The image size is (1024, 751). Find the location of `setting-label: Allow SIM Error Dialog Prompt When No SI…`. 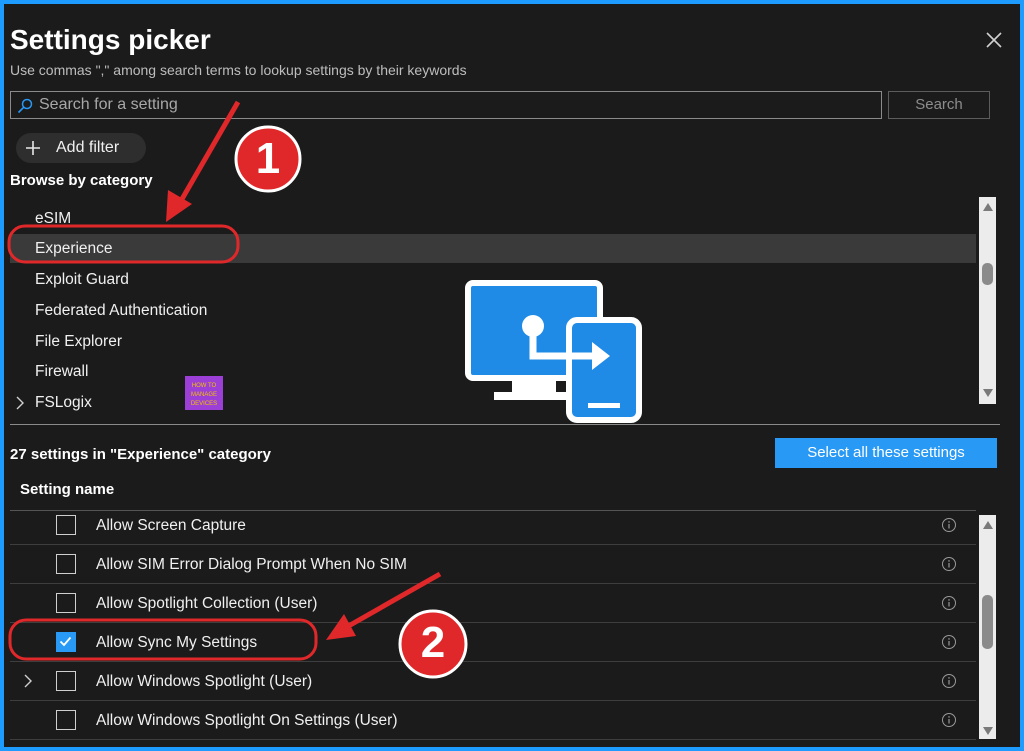

setting-label: Allow SIM Error Dialog Prompt When No SI… is located at coordinates (251, 564).